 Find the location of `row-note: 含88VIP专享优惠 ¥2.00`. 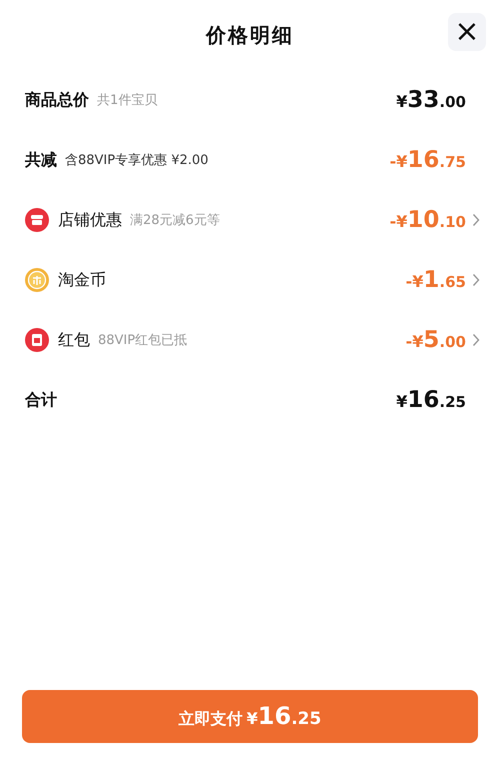

row-note: 含88VIP专享优惠 ¥2.00 is located at coordinates (136, 160).